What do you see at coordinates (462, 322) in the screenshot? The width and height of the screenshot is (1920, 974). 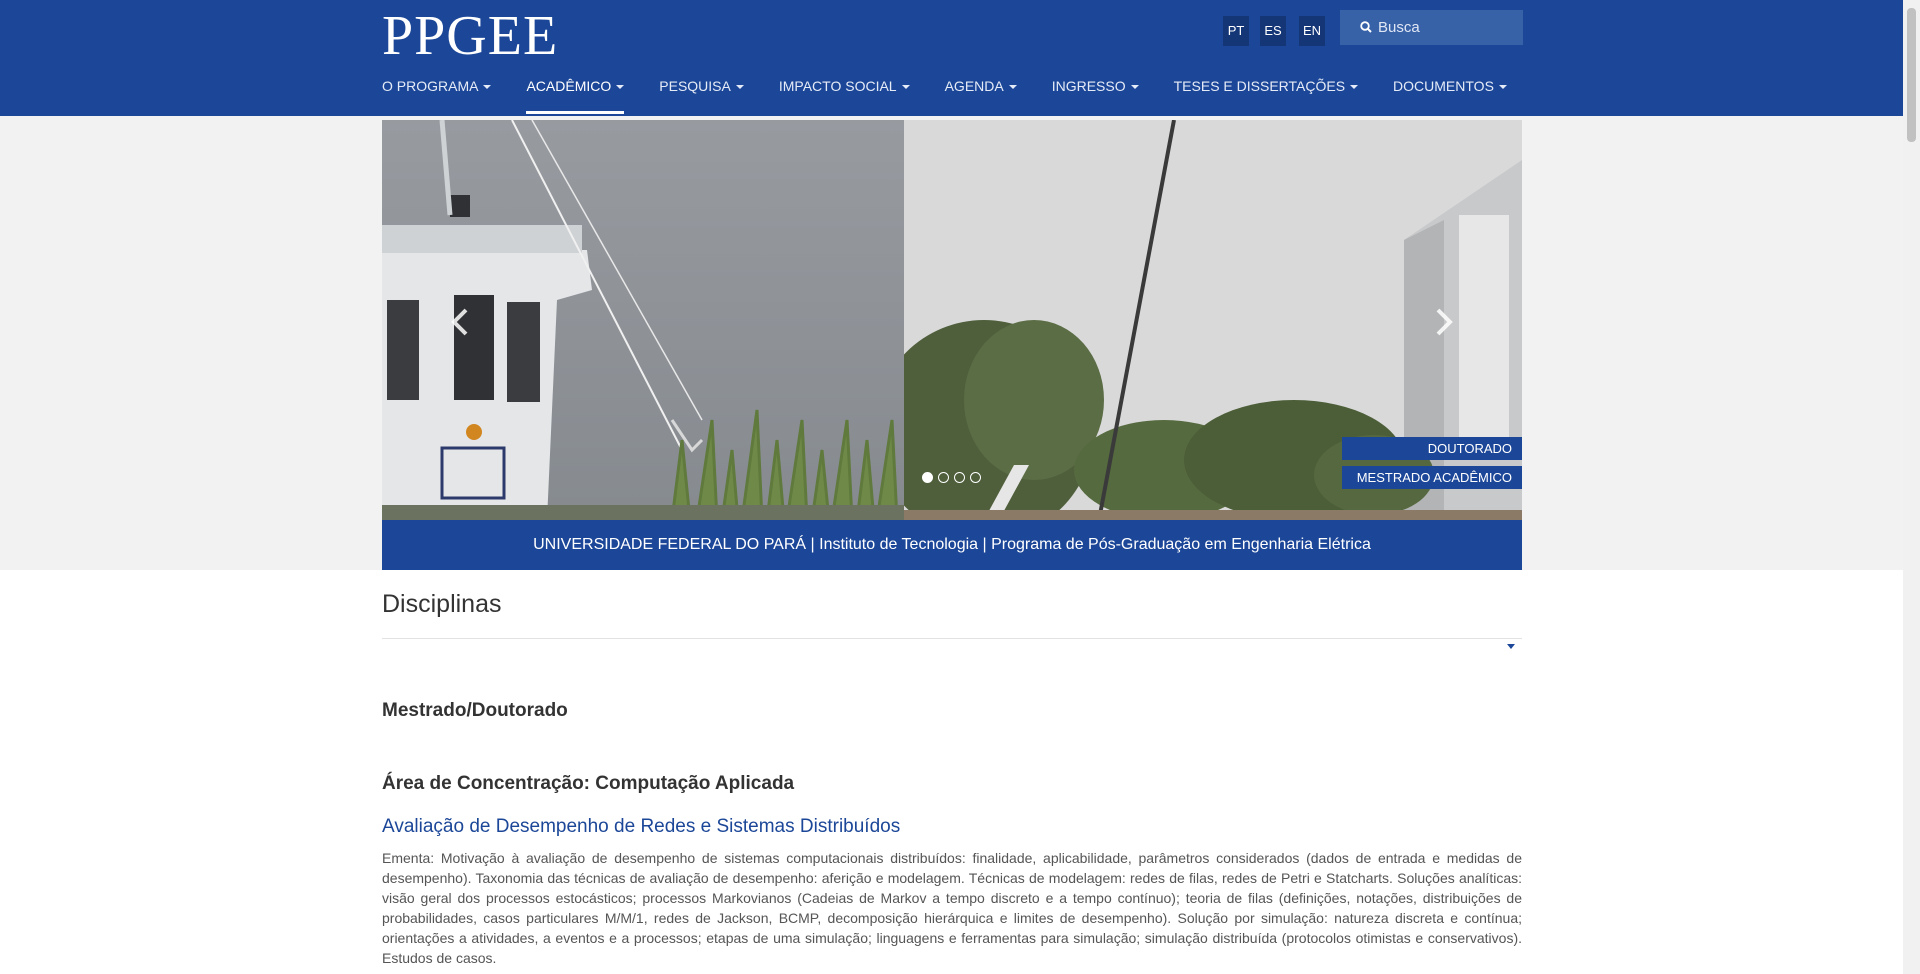 I see `chevron-left-icon` at bounding box center [462, 322].